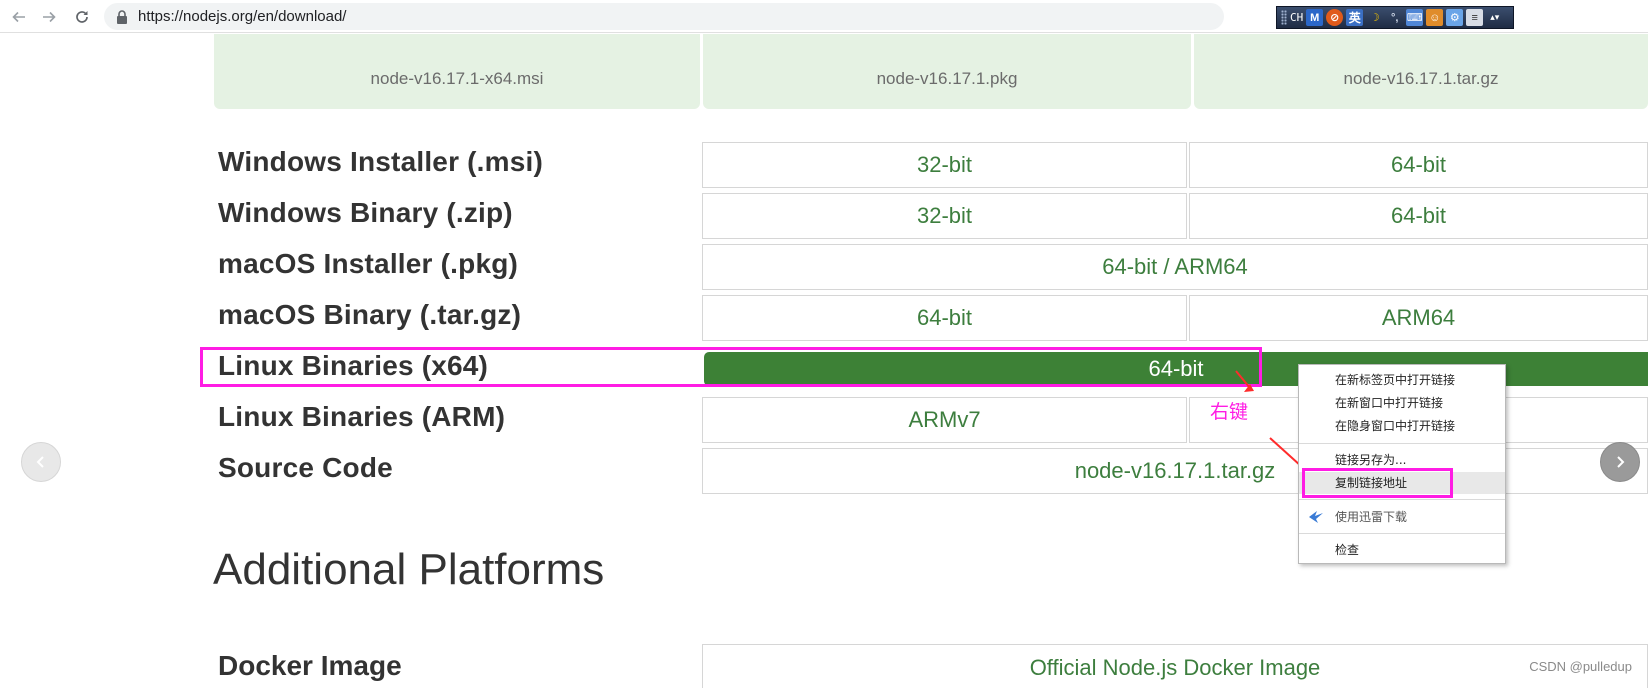  I want to click on row-label: Windows Installer (.msi), so click(381, 161).